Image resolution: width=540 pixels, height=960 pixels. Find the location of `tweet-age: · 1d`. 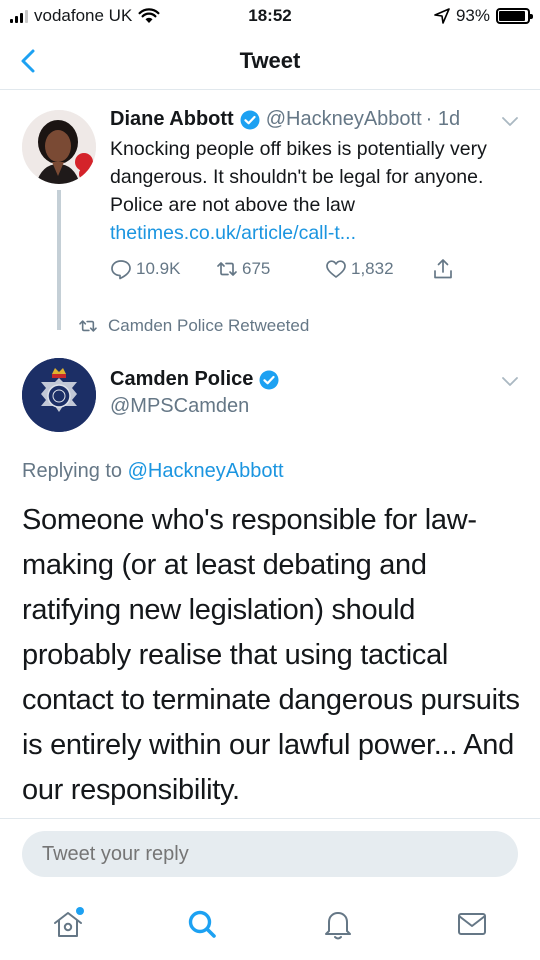

tweet-age: · 1d is located at coordinates (443, 119).